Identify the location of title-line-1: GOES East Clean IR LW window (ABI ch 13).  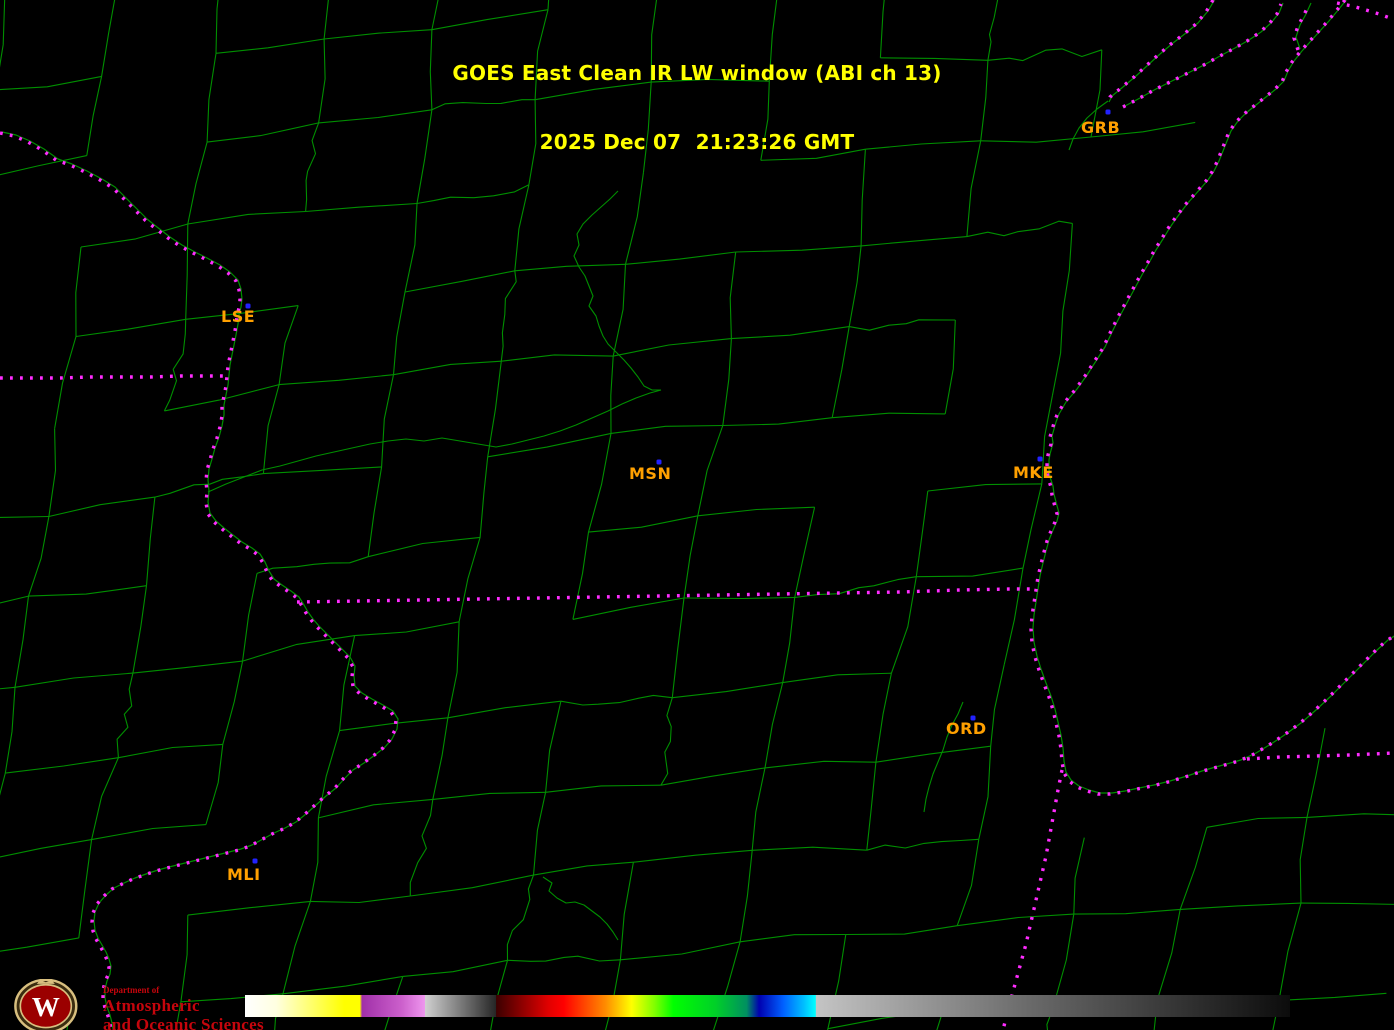
(697, 73).